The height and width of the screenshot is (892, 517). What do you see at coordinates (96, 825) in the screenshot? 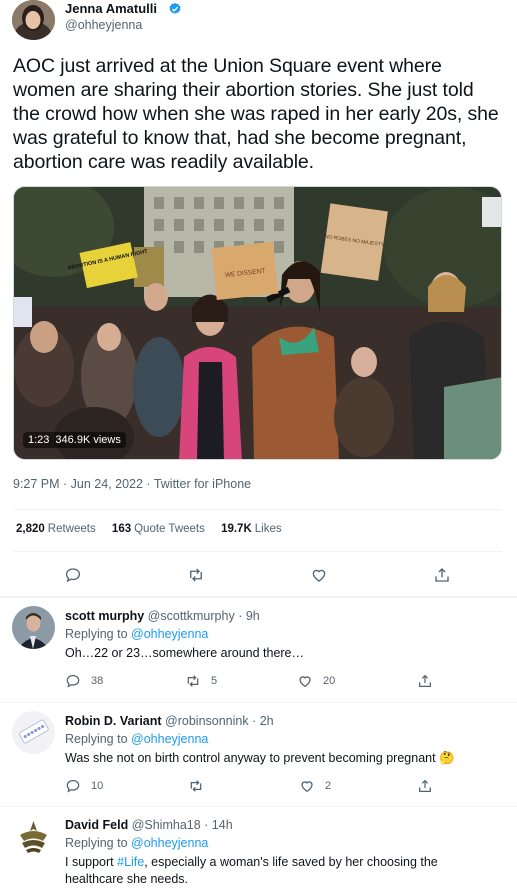
I see `reply-author-name: David Feld` at bounding box center [96, 825].